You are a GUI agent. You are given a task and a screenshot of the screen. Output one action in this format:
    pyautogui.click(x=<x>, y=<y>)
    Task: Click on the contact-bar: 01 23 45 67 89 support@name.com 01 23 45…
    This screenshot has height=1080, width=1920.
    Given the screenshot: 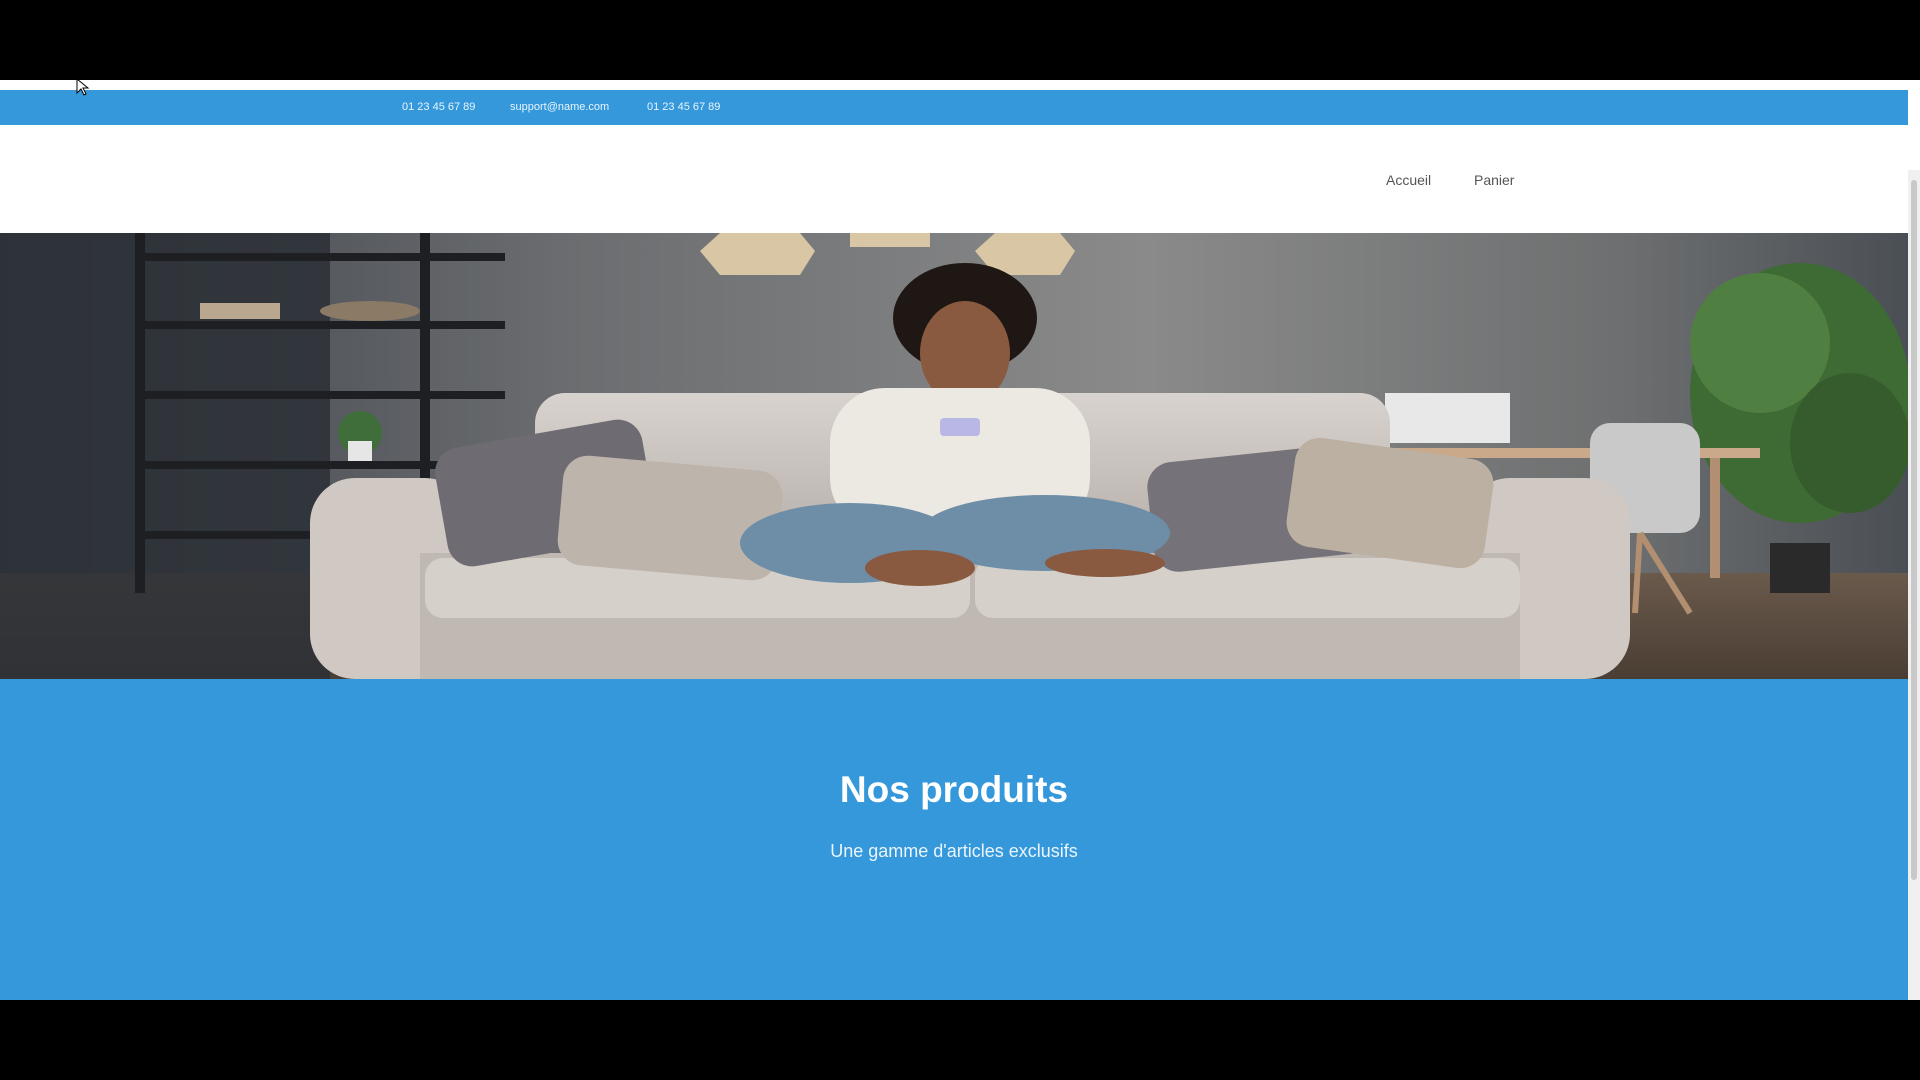 What is the action you would take?
    pyautogui.click(x=954, y=107)
    